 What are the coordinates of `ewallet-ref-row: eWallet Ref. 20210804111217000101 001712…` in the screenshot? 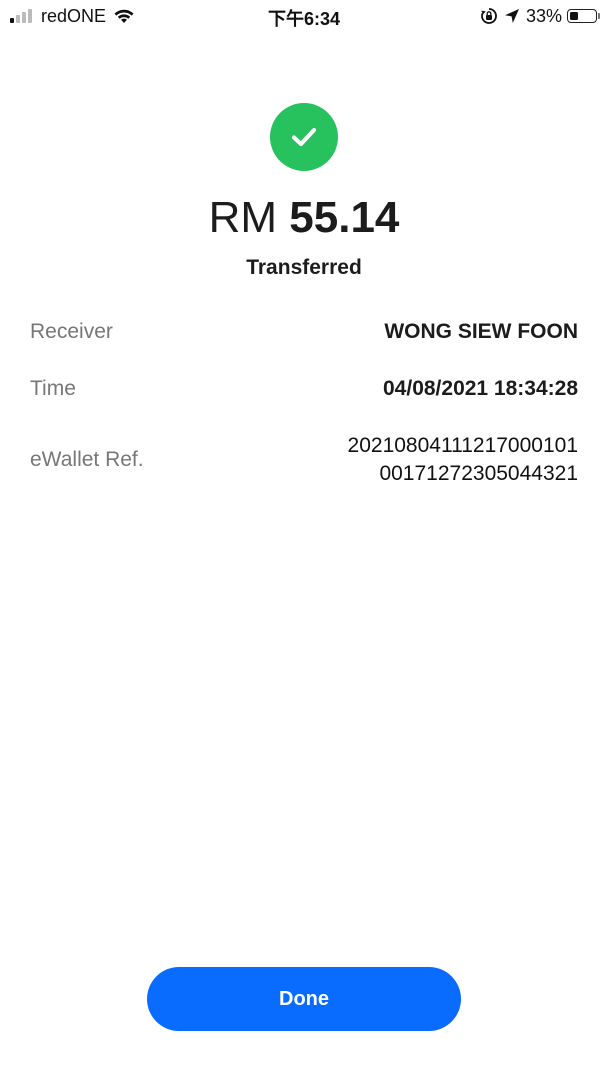 It's located at (304, 460).